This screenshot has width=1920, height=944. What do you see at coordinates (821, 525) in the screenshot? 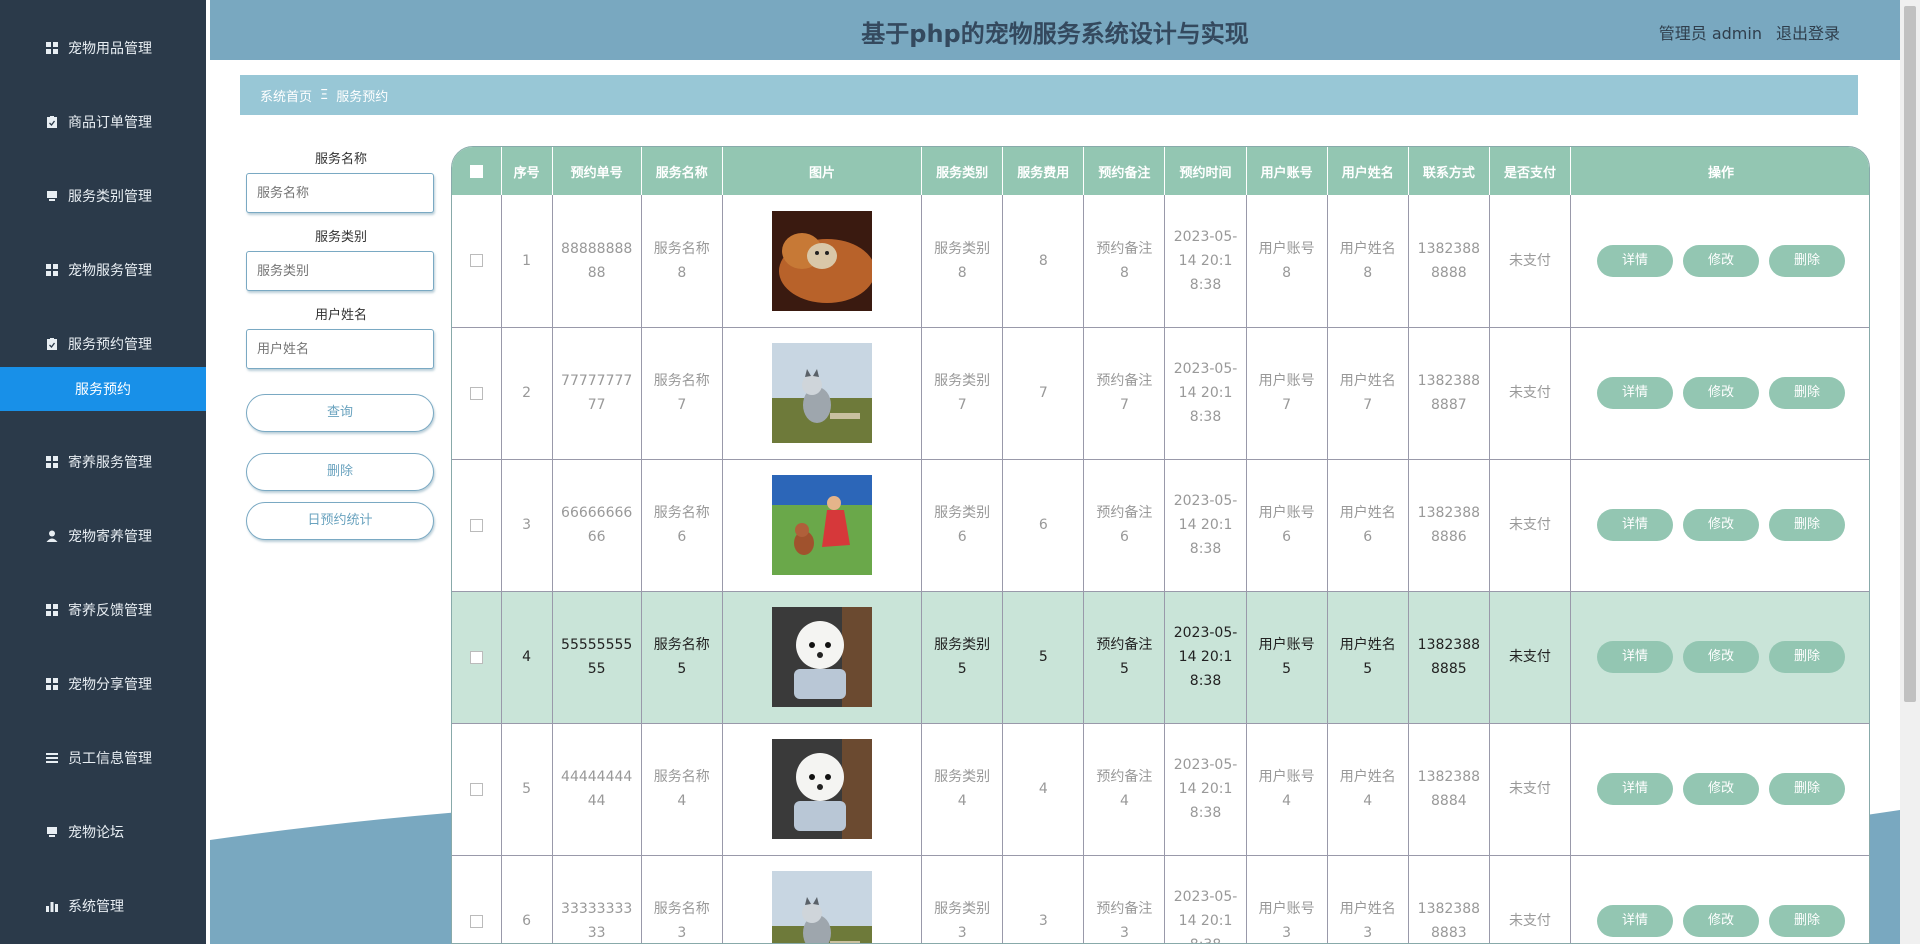
I see `girl-poodle-photo` at bounding box center [821, 525].